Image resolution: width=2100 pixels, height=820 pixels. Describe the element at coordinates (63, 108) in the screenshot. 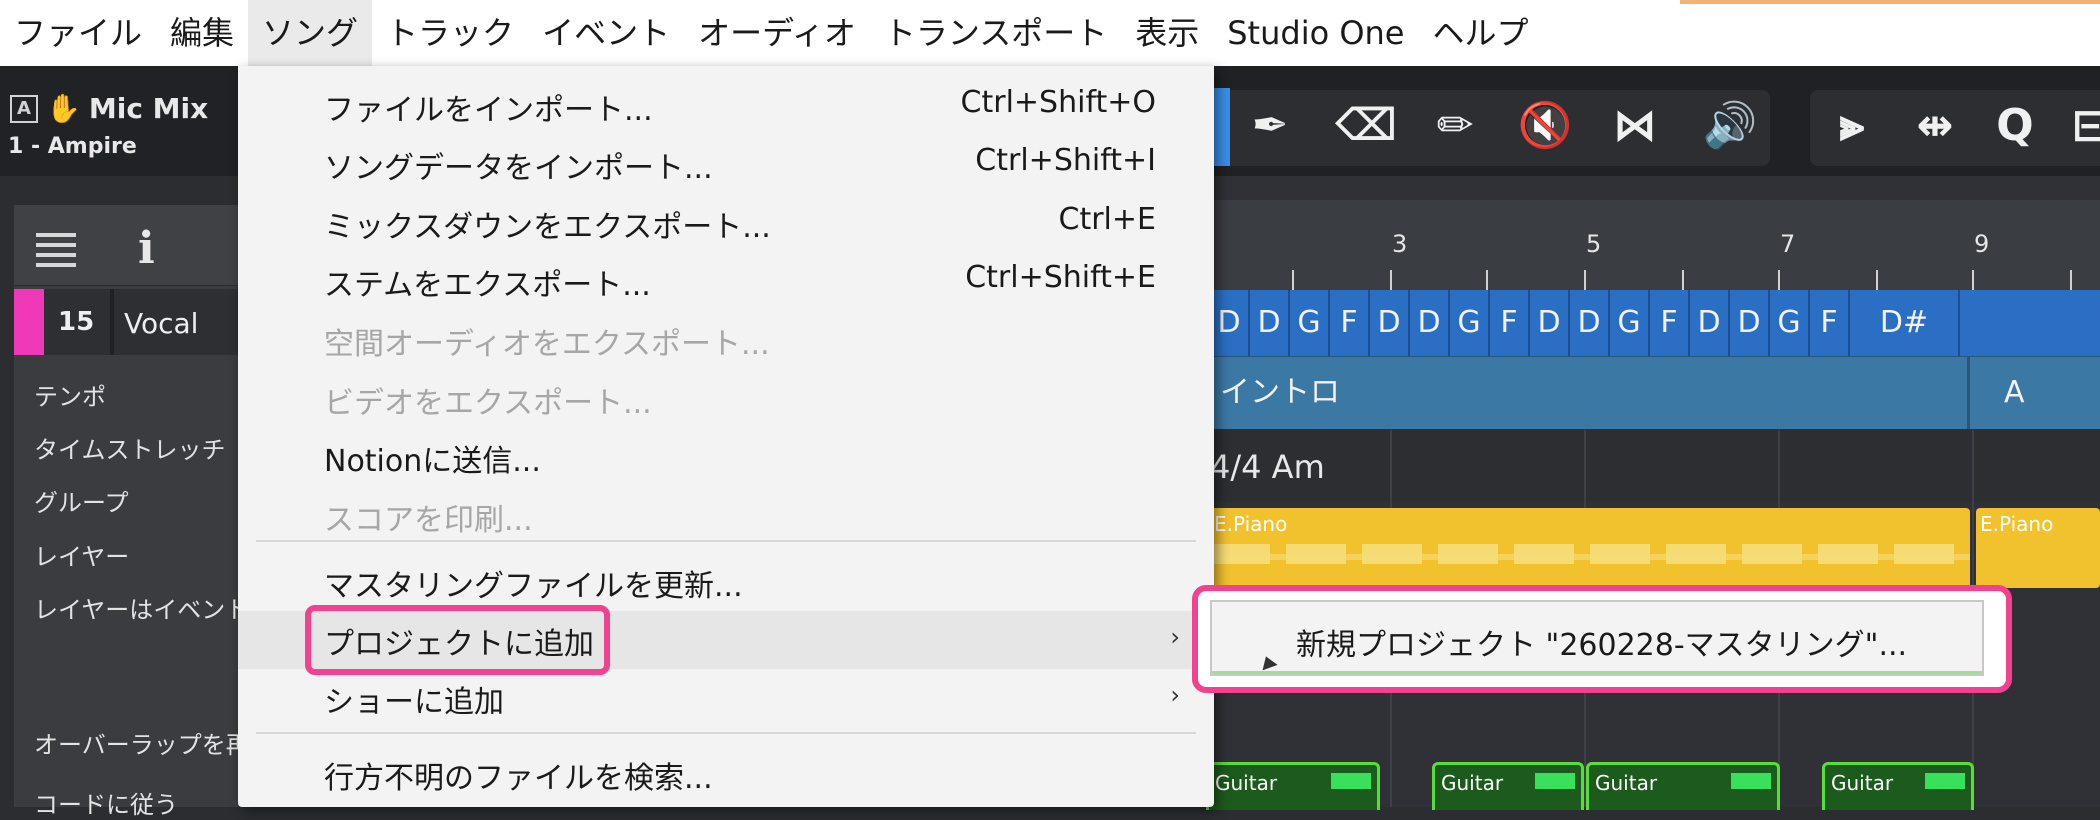

I see `hand-icon: ✋` at that location.